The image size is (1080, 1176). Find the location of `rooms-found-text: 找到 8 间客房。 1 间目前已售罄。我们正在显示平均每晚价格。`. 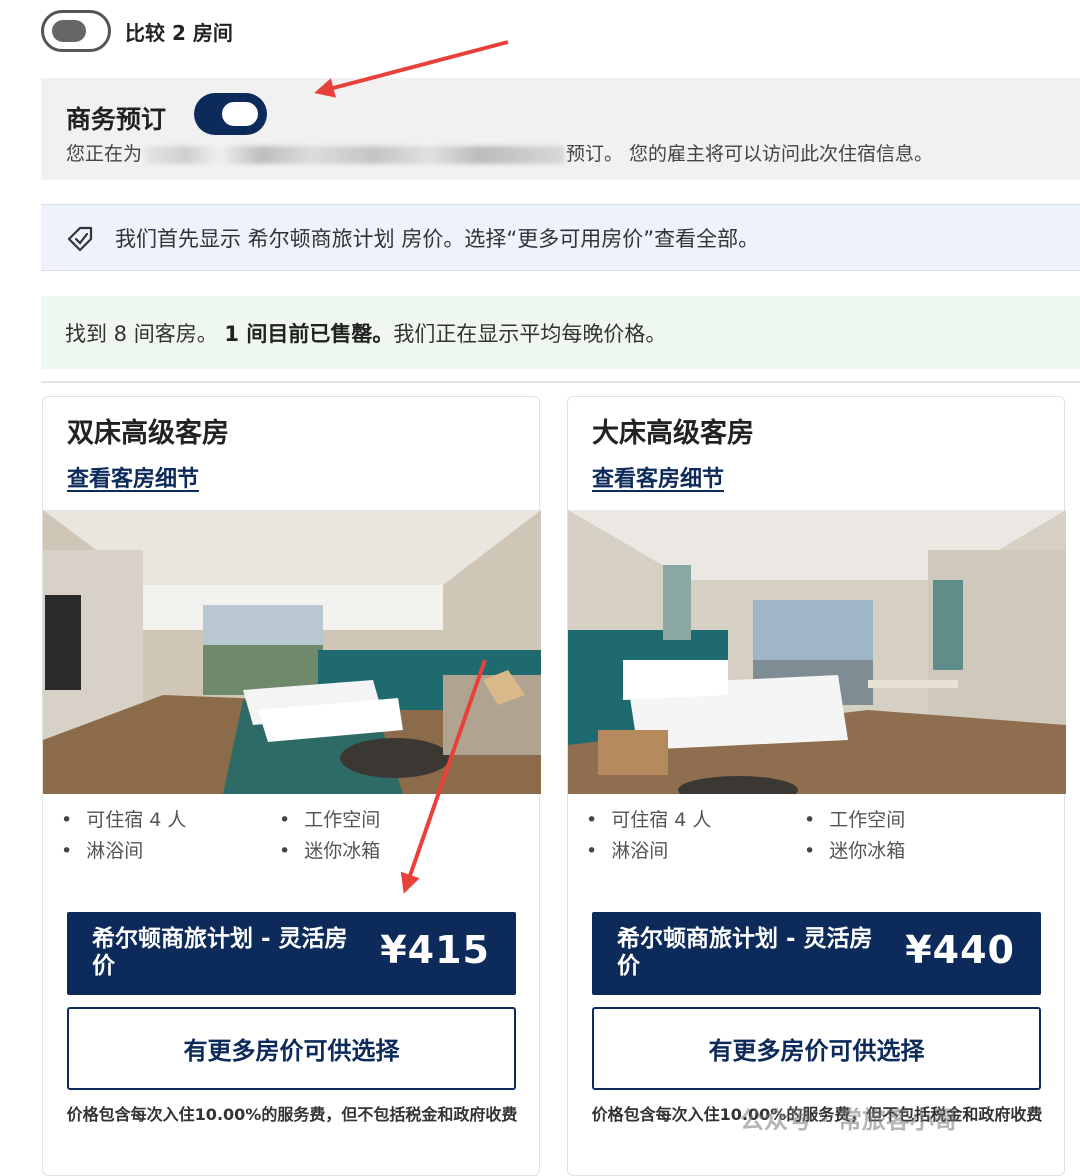

rooms-found-text: 找到 8 间客房。 1 间目前已售罄。我们正在显示平均每晚价格。 is located at coordinates (365, 333).